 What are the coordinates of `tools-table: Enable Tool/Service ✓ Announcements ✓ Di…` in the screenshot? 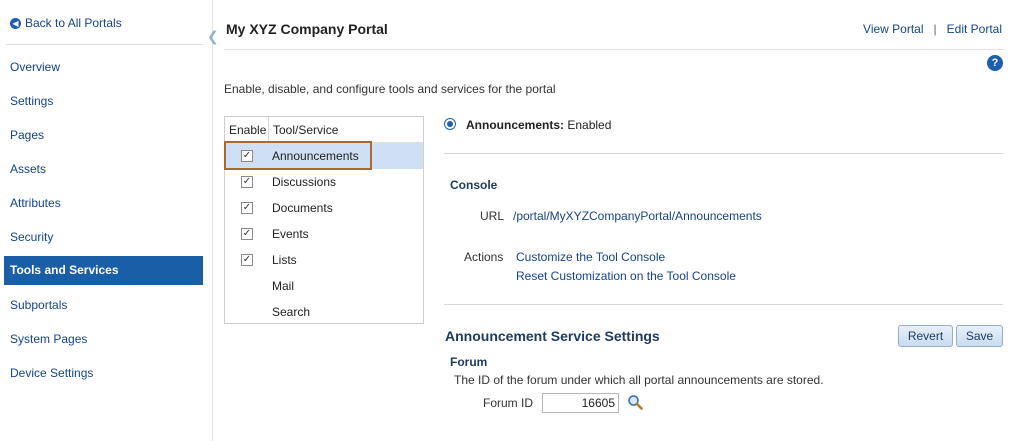 It's located at (324, 220).